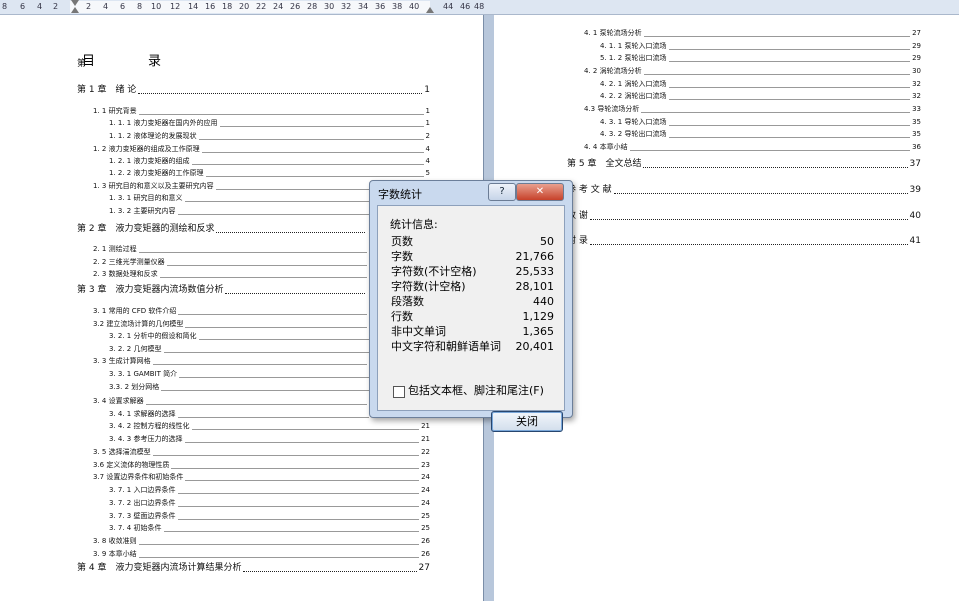 Image resolution: width=959 pixels, height=601 pixels. I want to click on toc-entry: 1. 1. 1 液力变矩器在国内外的应用 1, so click(269, 123).